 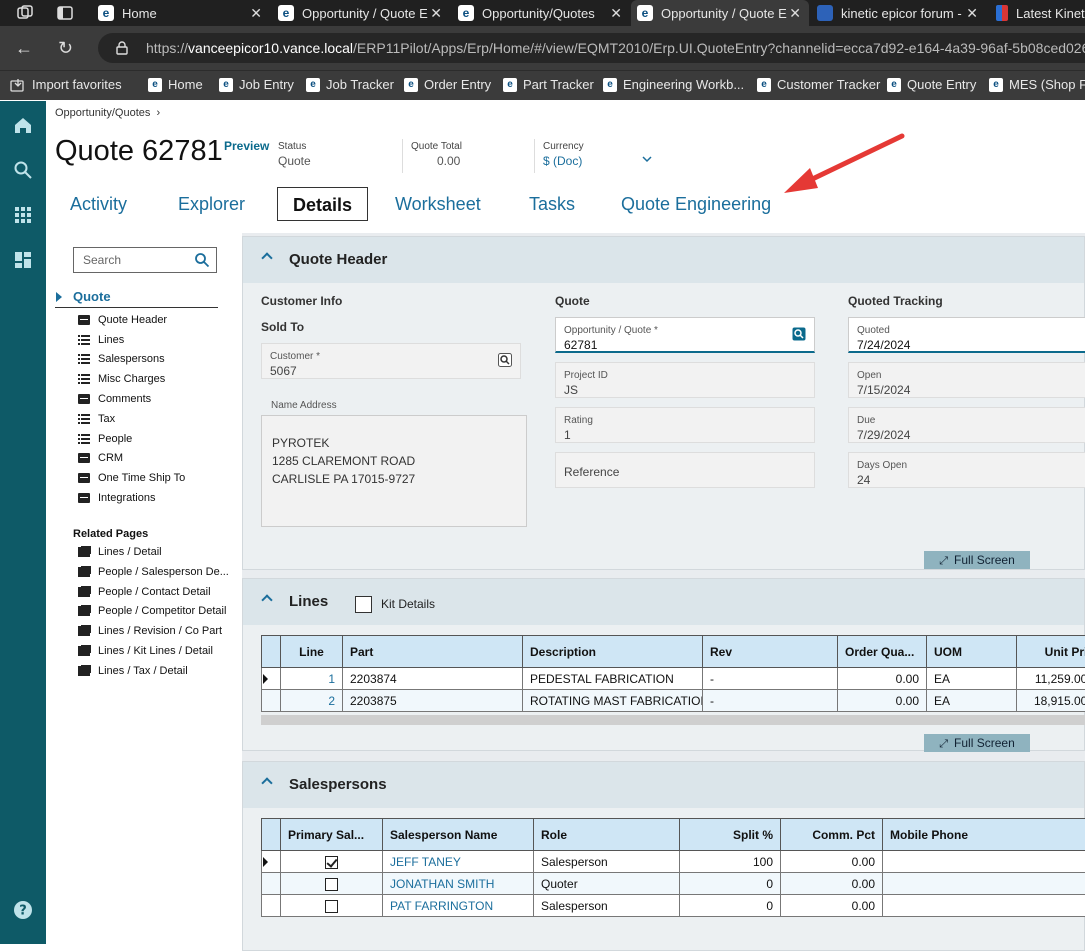 I want to click on table-row: JEFF TANEY Salesperson 100 0.00, so click(x=673, y=862).